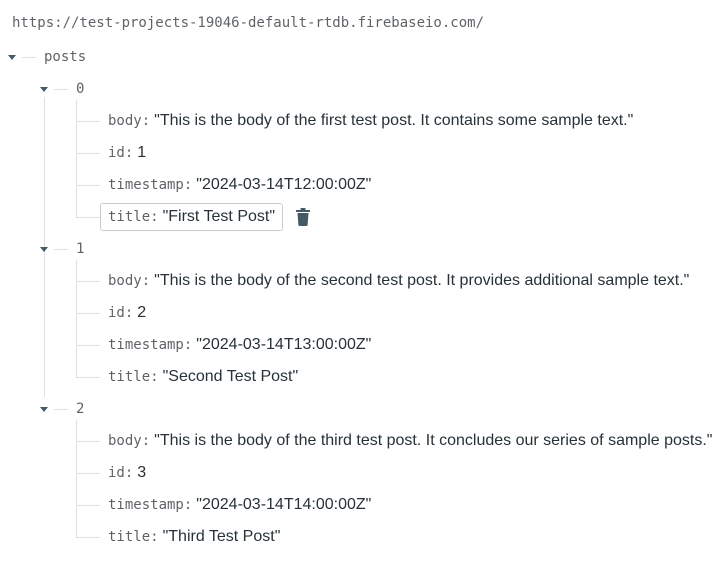  I want to click on field-row-id: id:3, so click(127, 473).